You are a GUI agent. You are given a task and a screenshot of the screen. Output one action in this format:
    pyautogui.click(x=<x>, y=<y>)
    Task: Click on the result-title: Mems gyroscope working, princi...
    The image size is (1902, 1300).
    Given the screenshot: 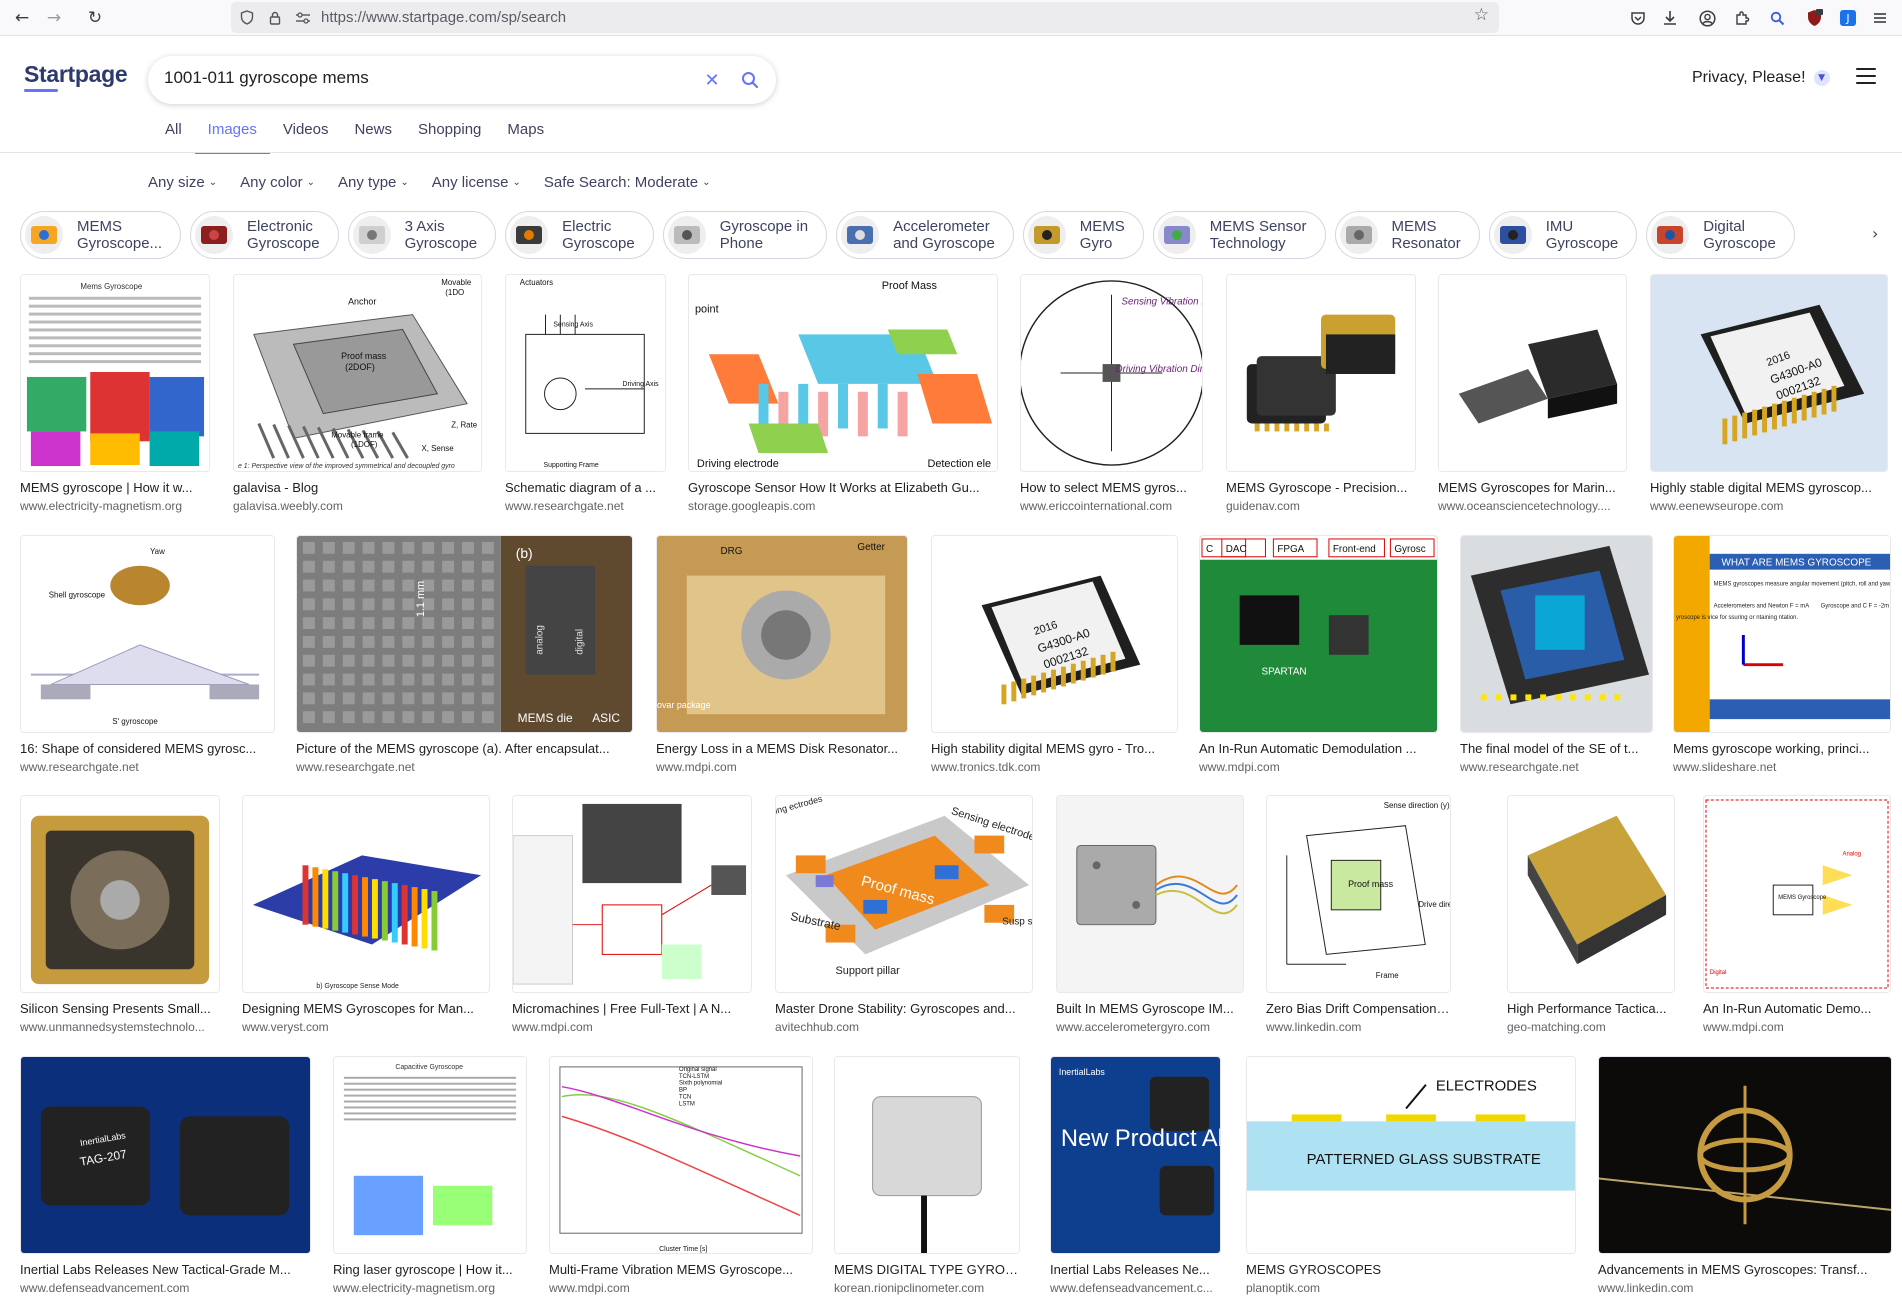 What is the action you would take?
    pyautogui.click(x=1782, y=748)
    